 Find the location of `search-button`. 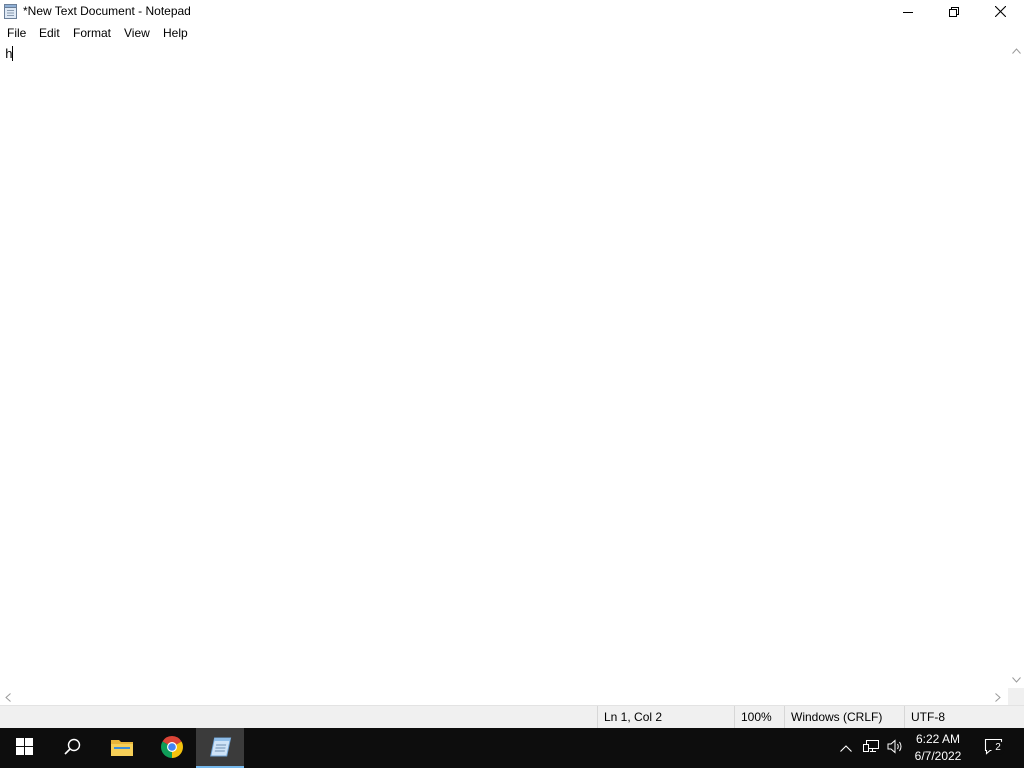

search-button is located at coordinates (72, 748).